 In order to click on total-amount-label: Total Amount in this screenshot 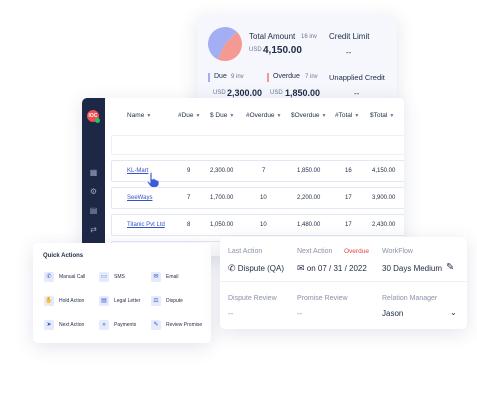, I will do `click(272, 36)`.